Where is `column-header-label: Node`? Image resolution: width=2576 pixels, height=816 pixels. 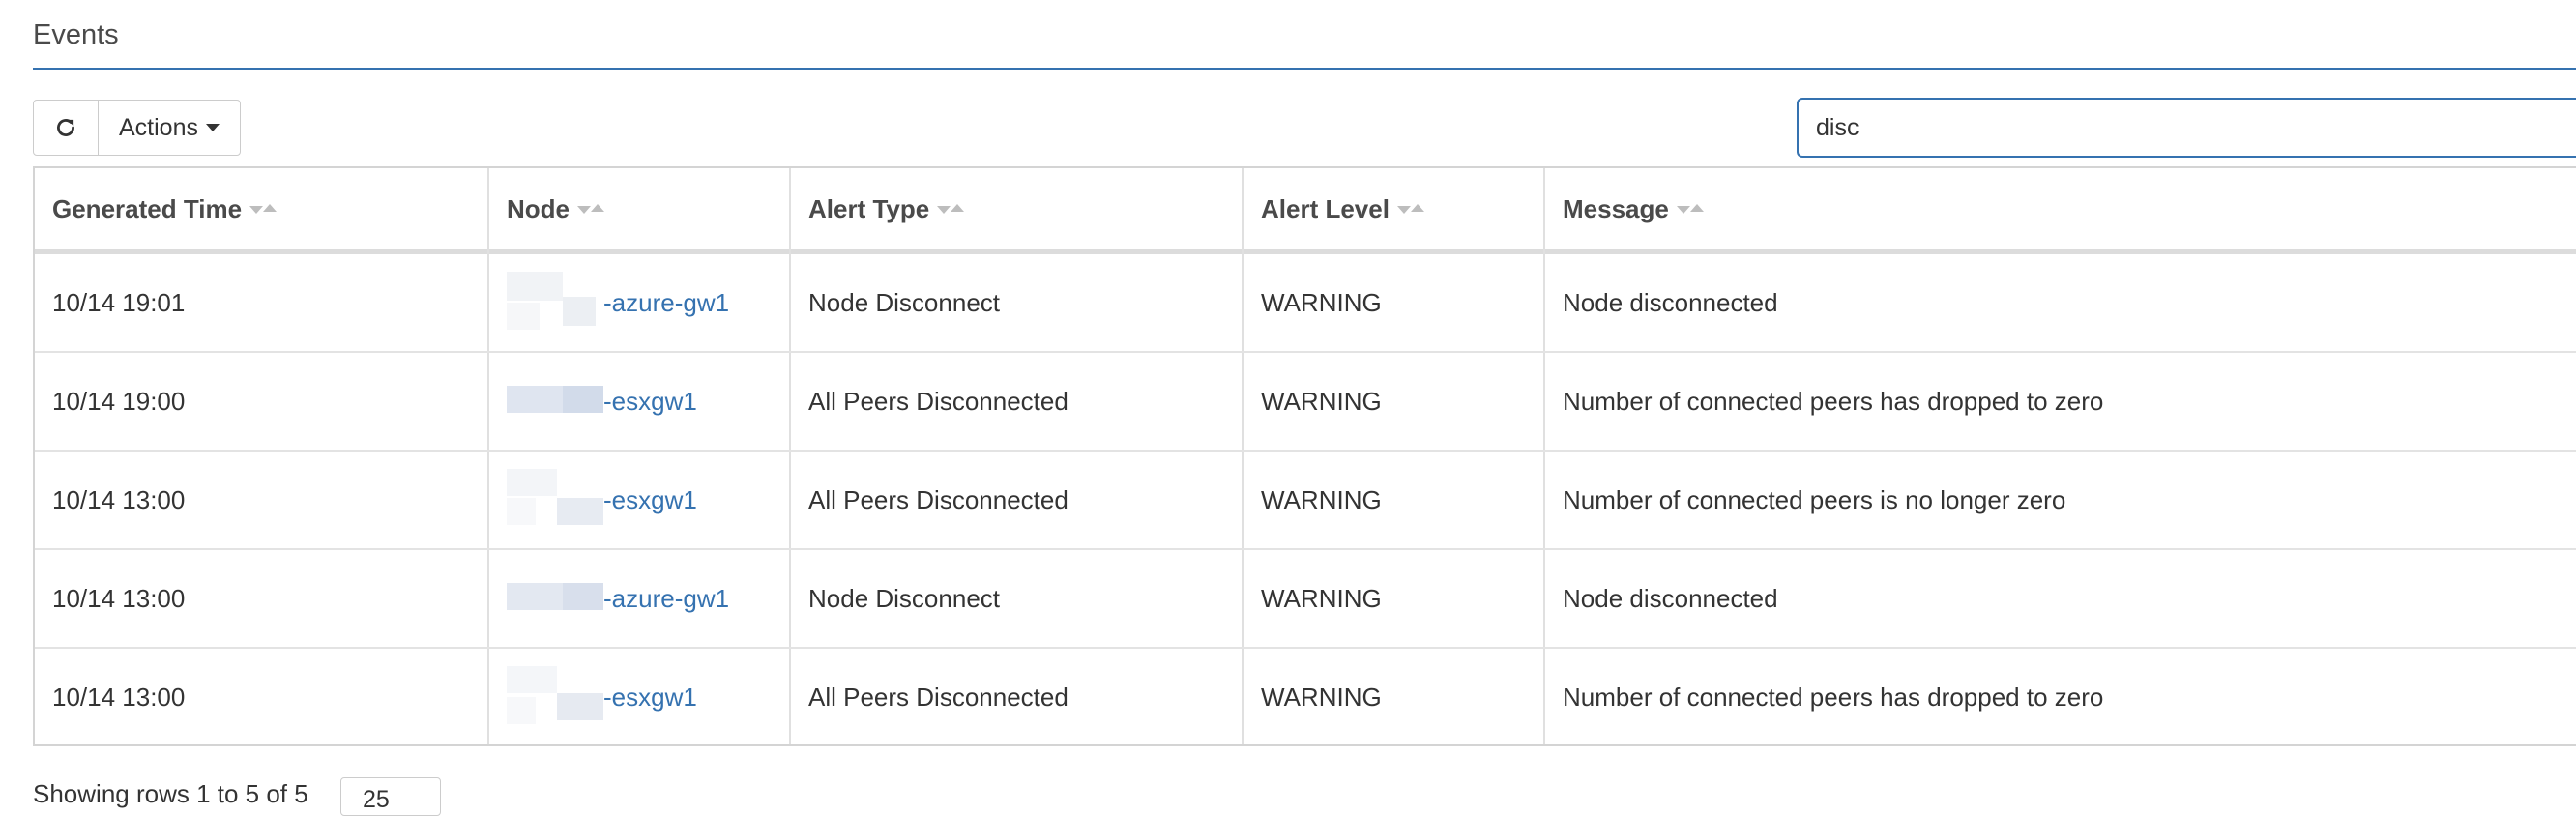
column-header-label: Node is located at coordinates (538, 208).